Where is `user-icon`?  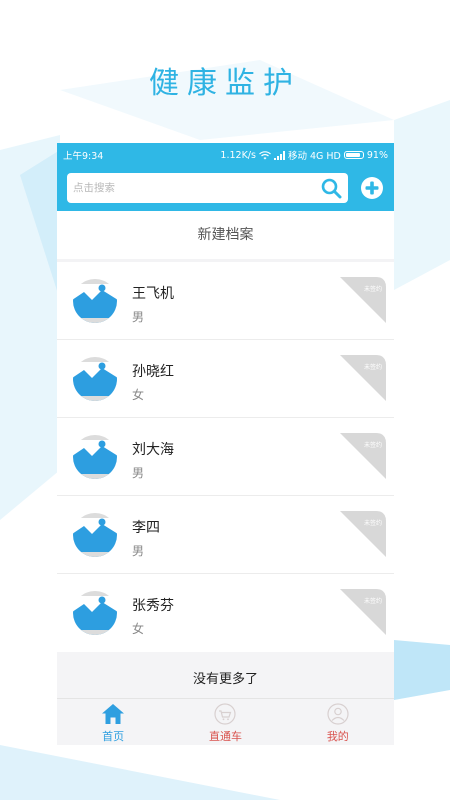
user-icon is located at coordinates (338, 714).